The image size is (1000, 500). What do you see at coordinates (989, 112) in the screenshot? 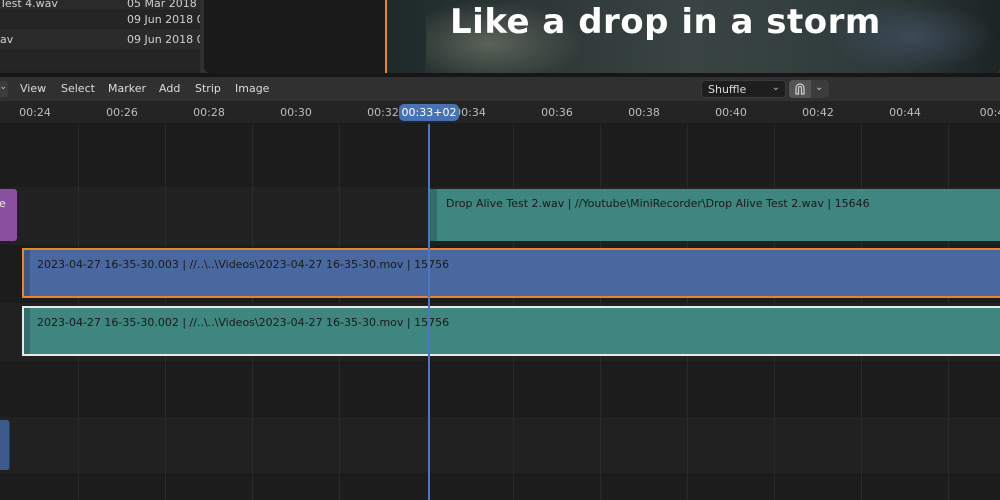
I see `ruler-tick-label: 00:4` at bounding box center [989, 112].